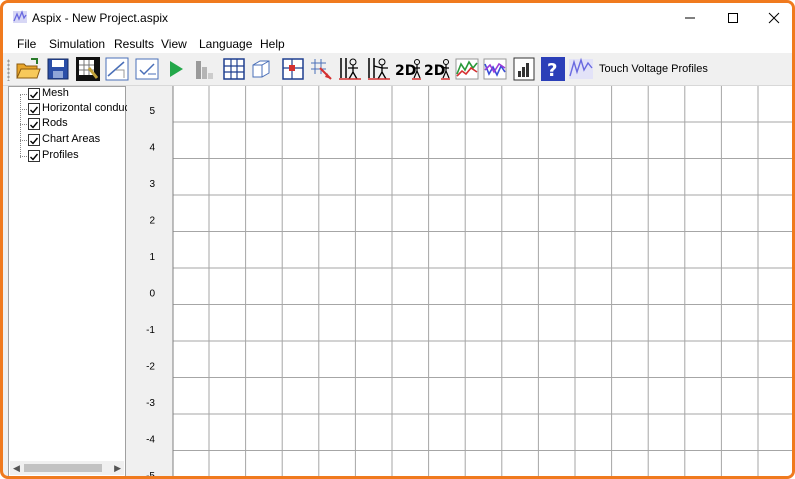  What do you see at coordinates (174, 44) in the screenshot?
I see `menu-view: View` at bounding box center [174, 44].